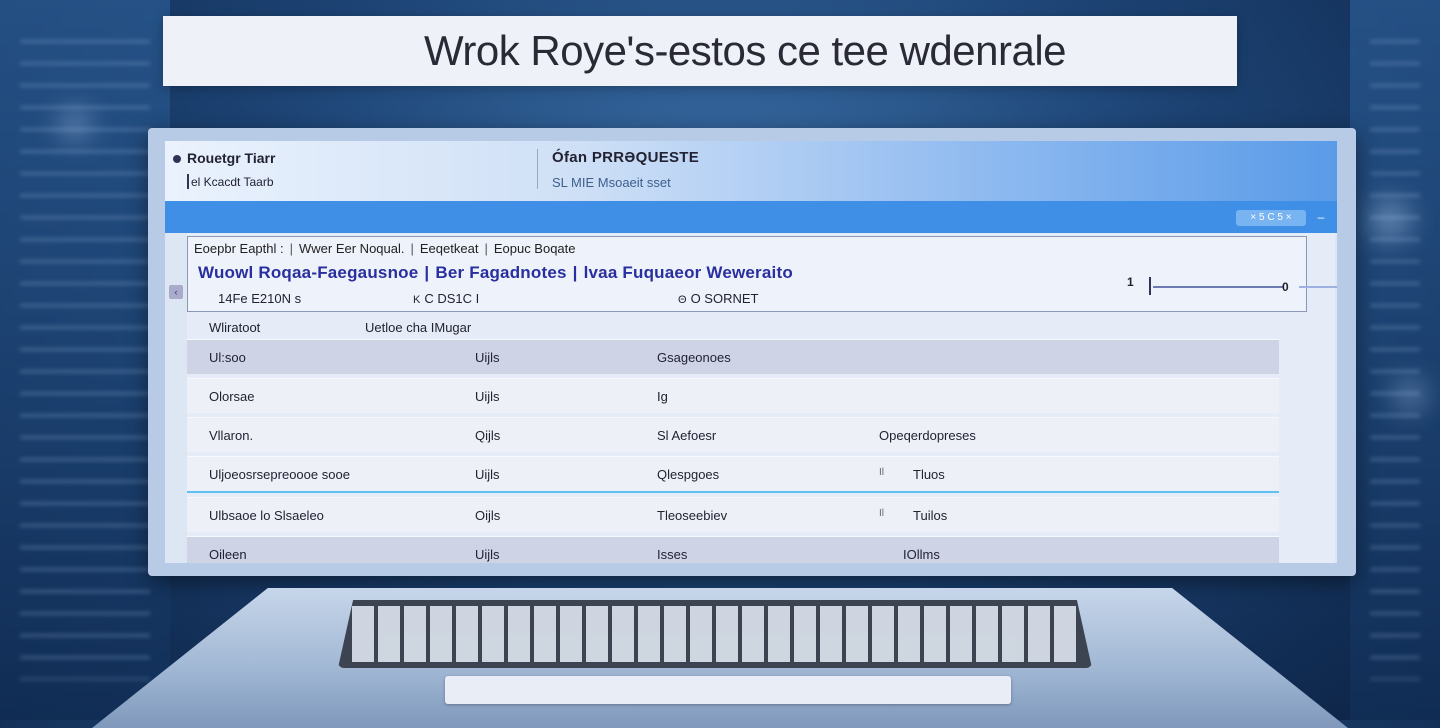  What do you see at coordinates (672, 554) in the screenshot?
I see `cell-detail: Isses` at bounding box center [672, 554].